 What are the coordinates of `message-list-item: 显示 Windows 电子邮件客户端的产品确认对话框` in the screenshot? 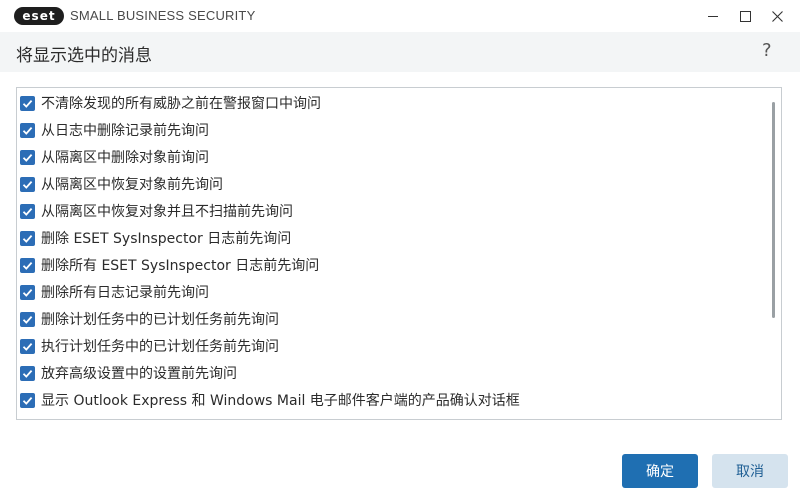 It's located at (185, 418).